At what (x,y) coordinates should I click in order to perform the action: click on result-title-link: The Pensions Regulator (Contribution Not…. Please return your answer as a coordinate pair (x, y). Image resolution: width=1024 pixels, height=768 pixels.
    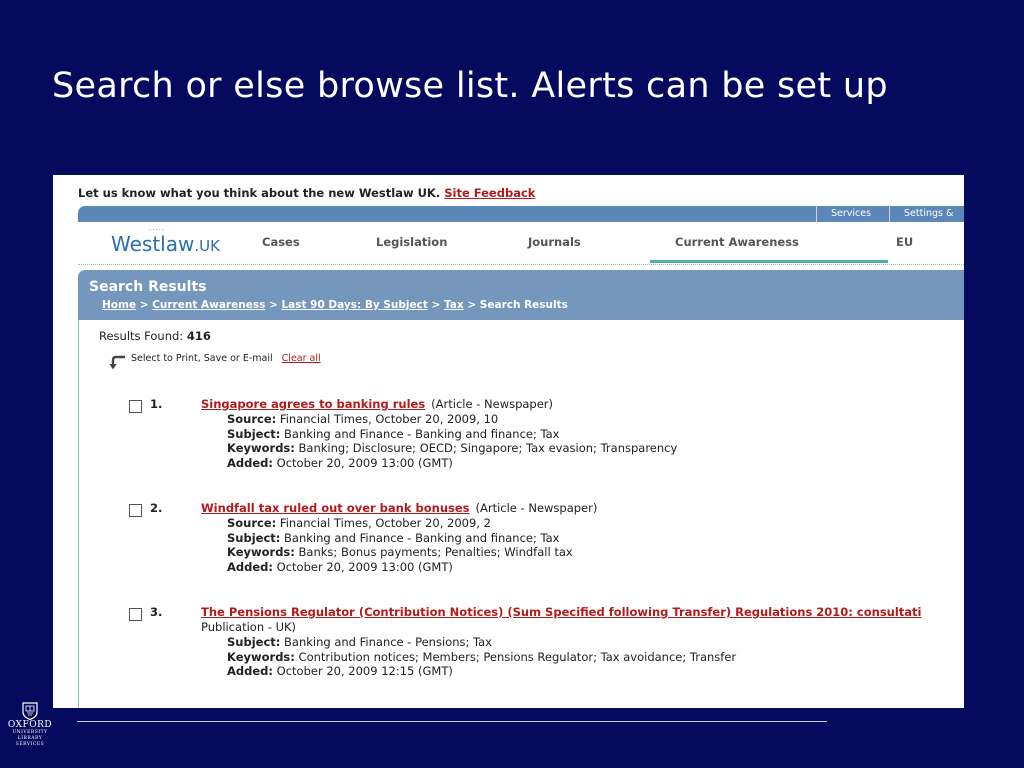
    Looking at the image, I should click on (561, 612).